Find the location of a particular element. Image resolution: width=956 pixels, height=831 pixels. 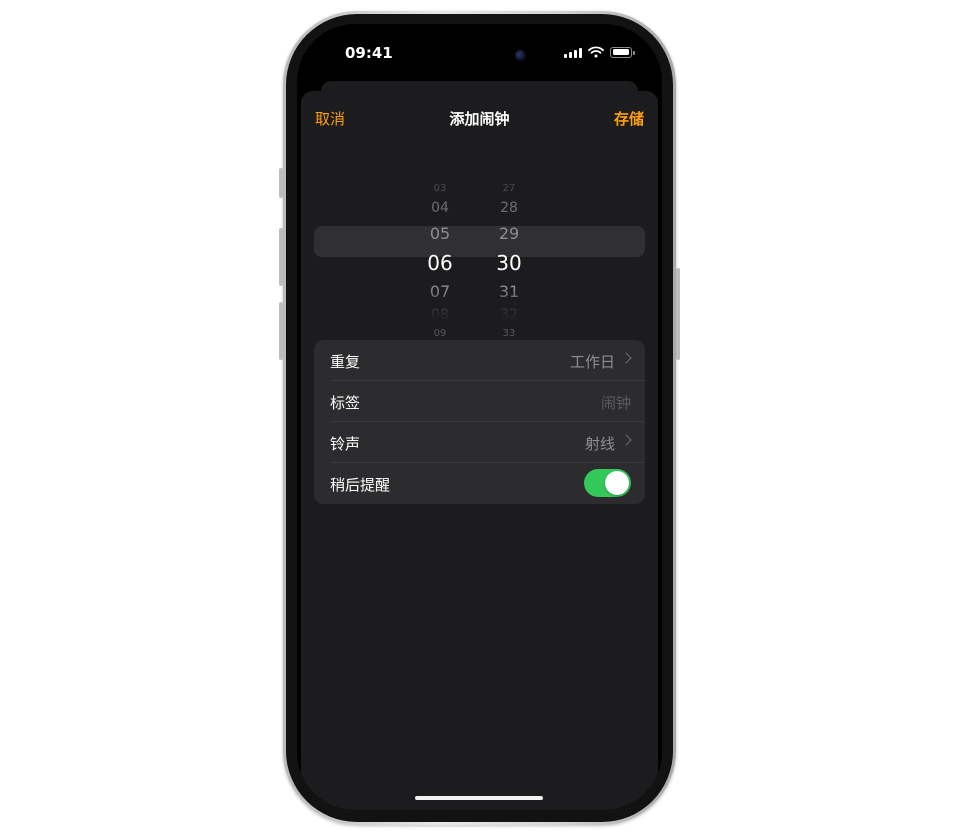

label-row: 标签 闹钟 is located at coordinates (479, 401).